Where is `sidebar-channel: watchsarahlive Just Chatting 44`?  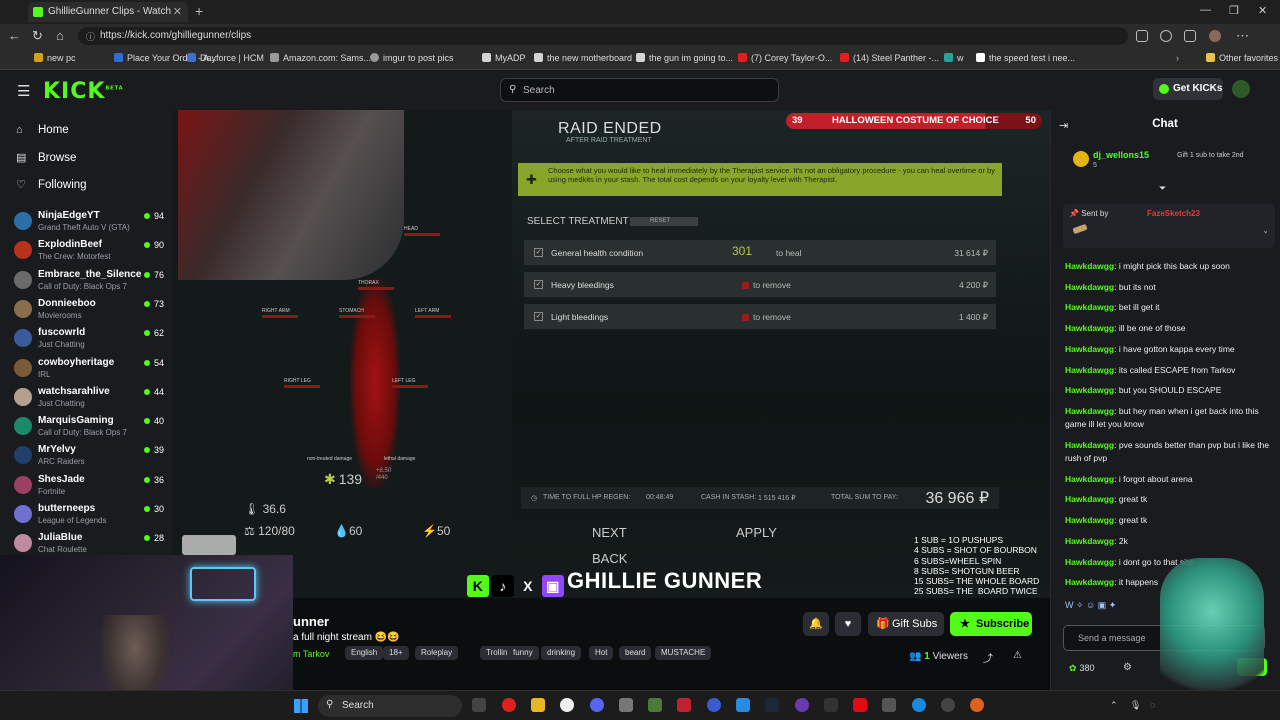
sidebar-channel: watchsarahlive Just Chatting 44 is located at coordinates (89, 399).